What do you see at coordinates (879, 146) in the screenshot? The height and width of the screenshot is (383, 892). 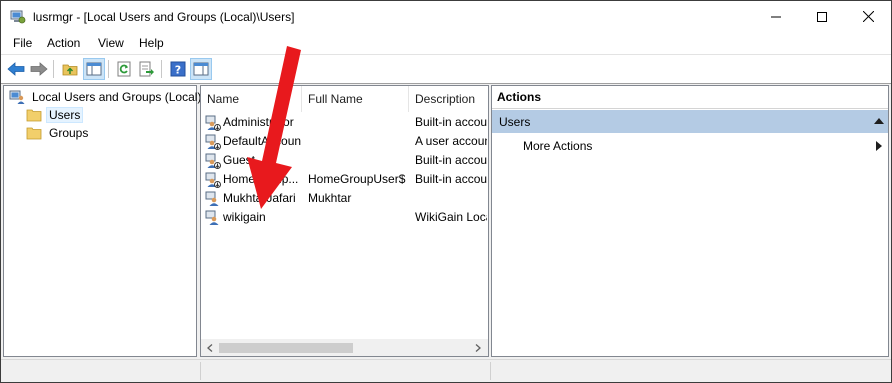 I see `submenu-arrow-icon` at bounding box center [879, 146].